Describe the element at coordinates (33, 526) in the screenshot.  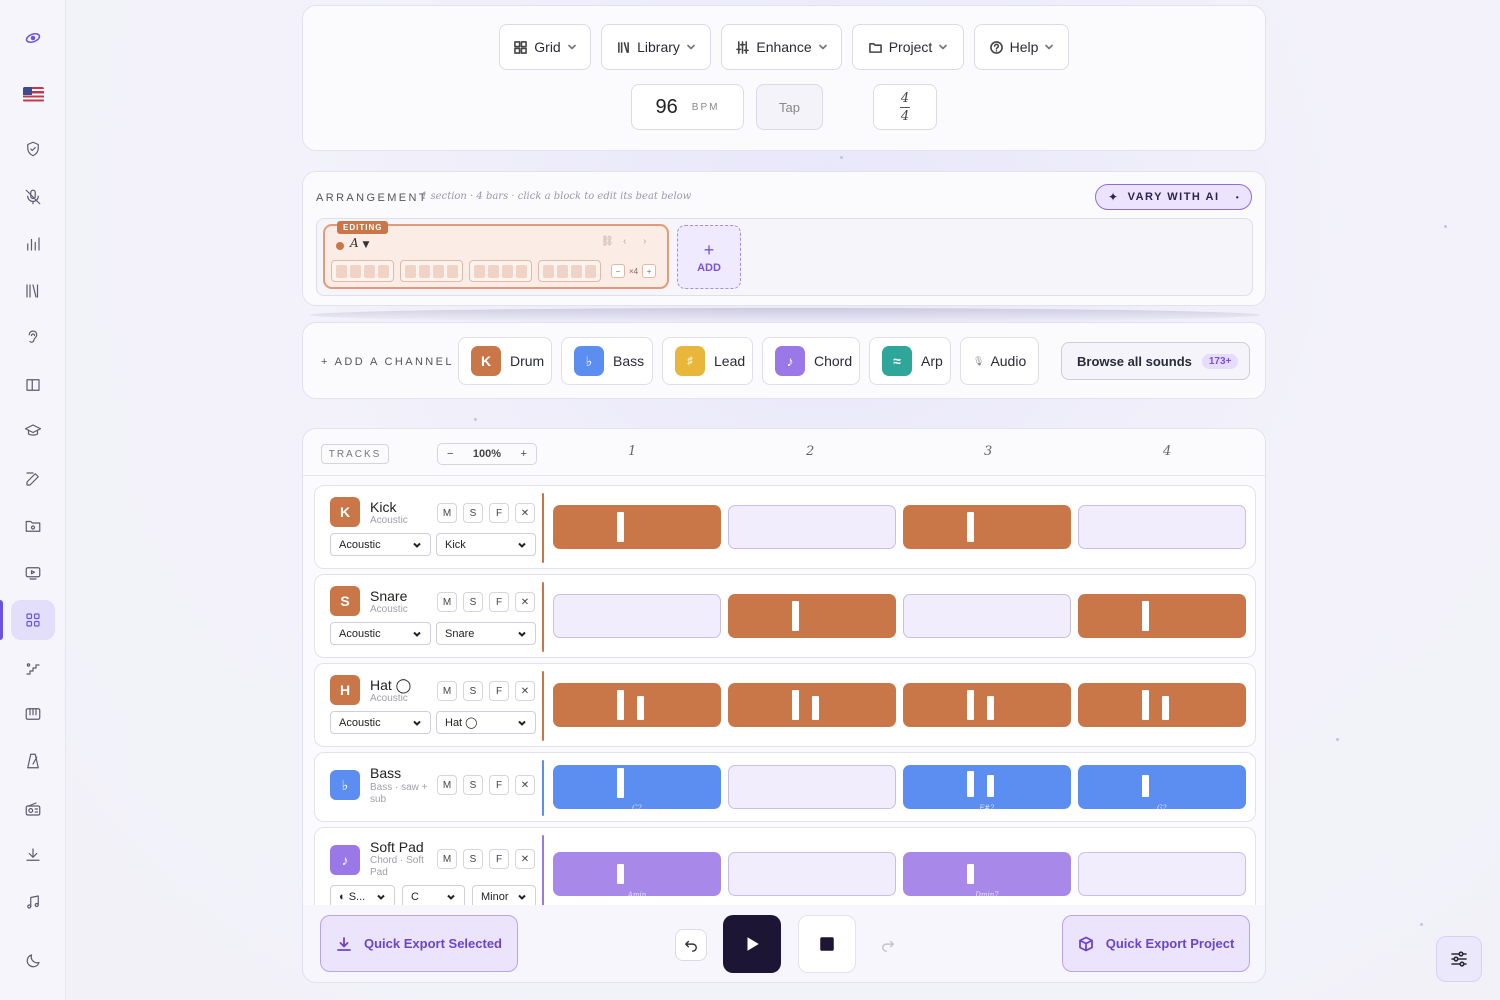
I see `folder-music-icon` at that location.